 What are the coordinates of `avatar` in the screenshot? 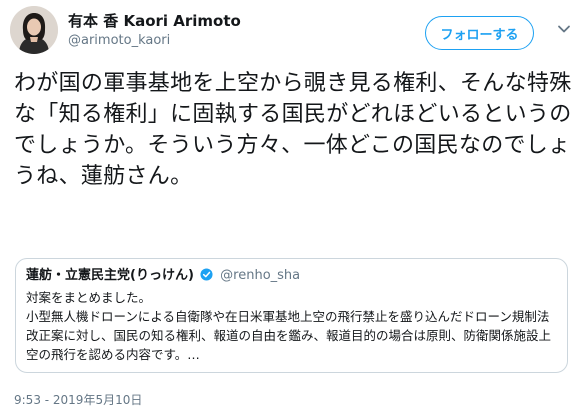 It's located at (34, 30).